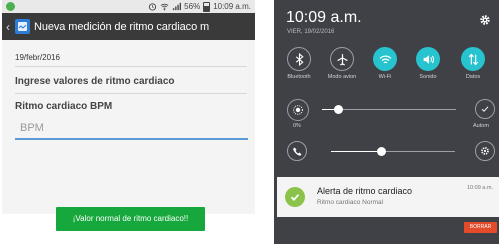 The height and width of the screenshot is (244, 499). What do you see at coordinates (128, 6) in the screenshot?
I see `status-bar: 56% 10:09 a.m.` at bounding box center [128, 6].